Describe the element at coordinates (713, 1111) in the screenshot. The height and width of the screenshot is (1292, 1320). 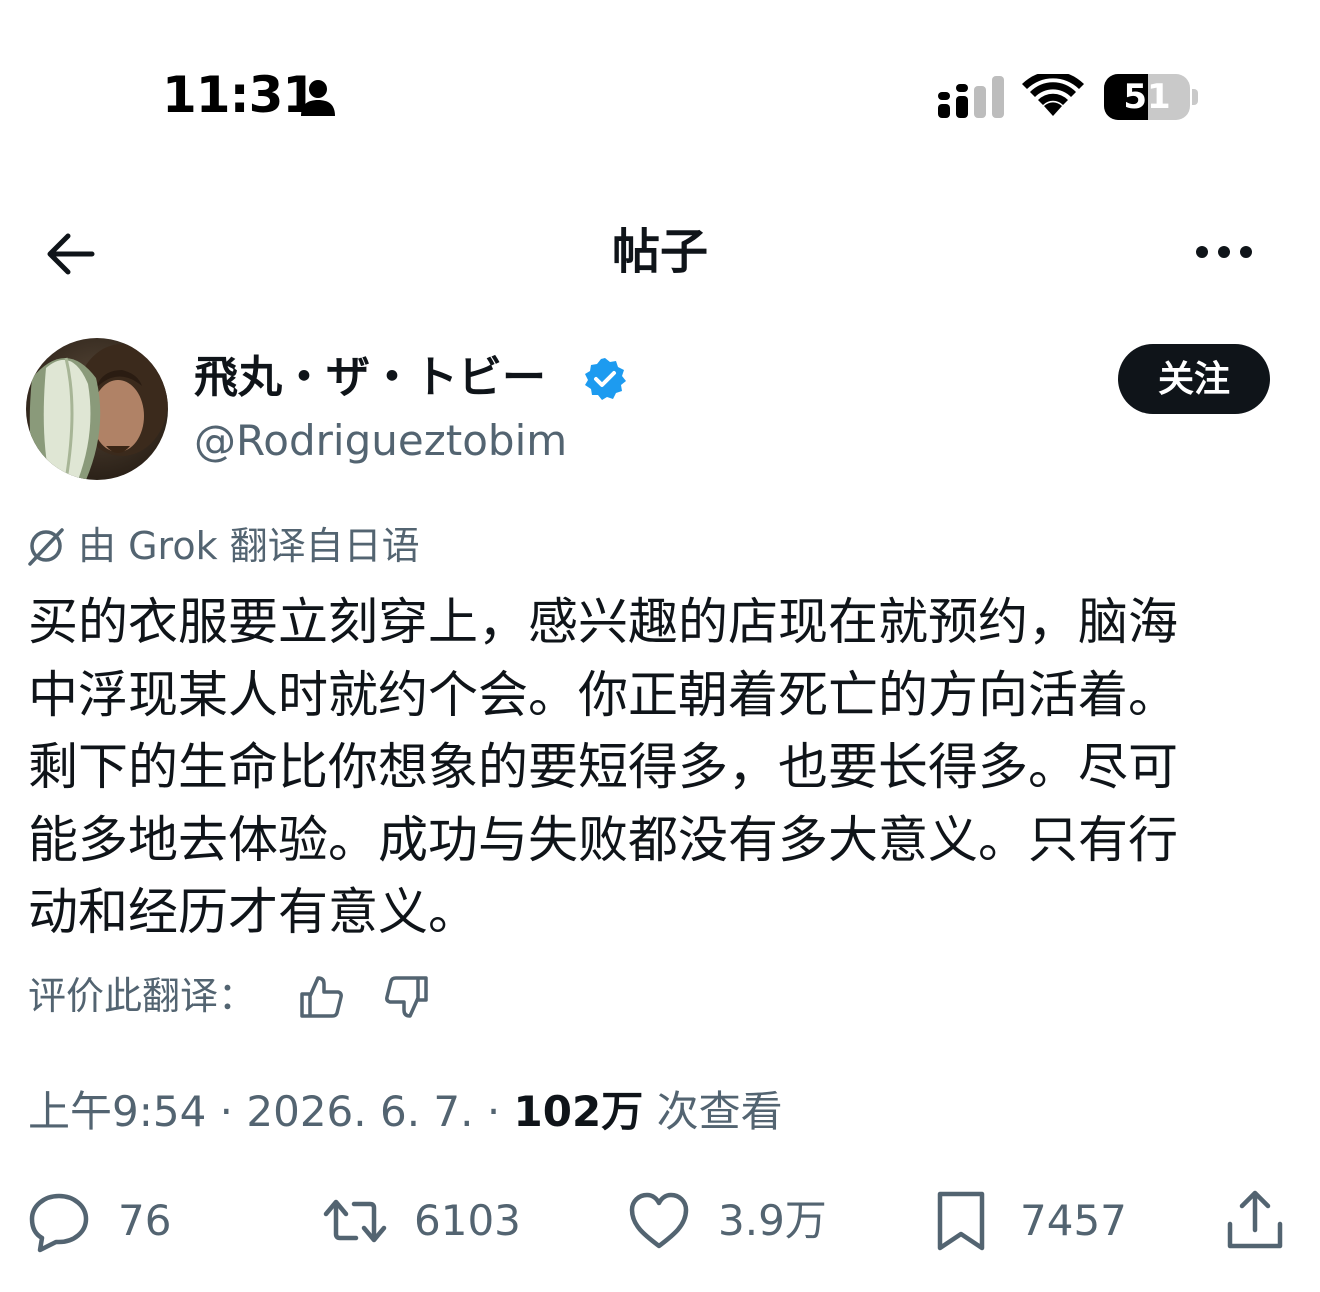
I see `views-label: 次查看` at that location.